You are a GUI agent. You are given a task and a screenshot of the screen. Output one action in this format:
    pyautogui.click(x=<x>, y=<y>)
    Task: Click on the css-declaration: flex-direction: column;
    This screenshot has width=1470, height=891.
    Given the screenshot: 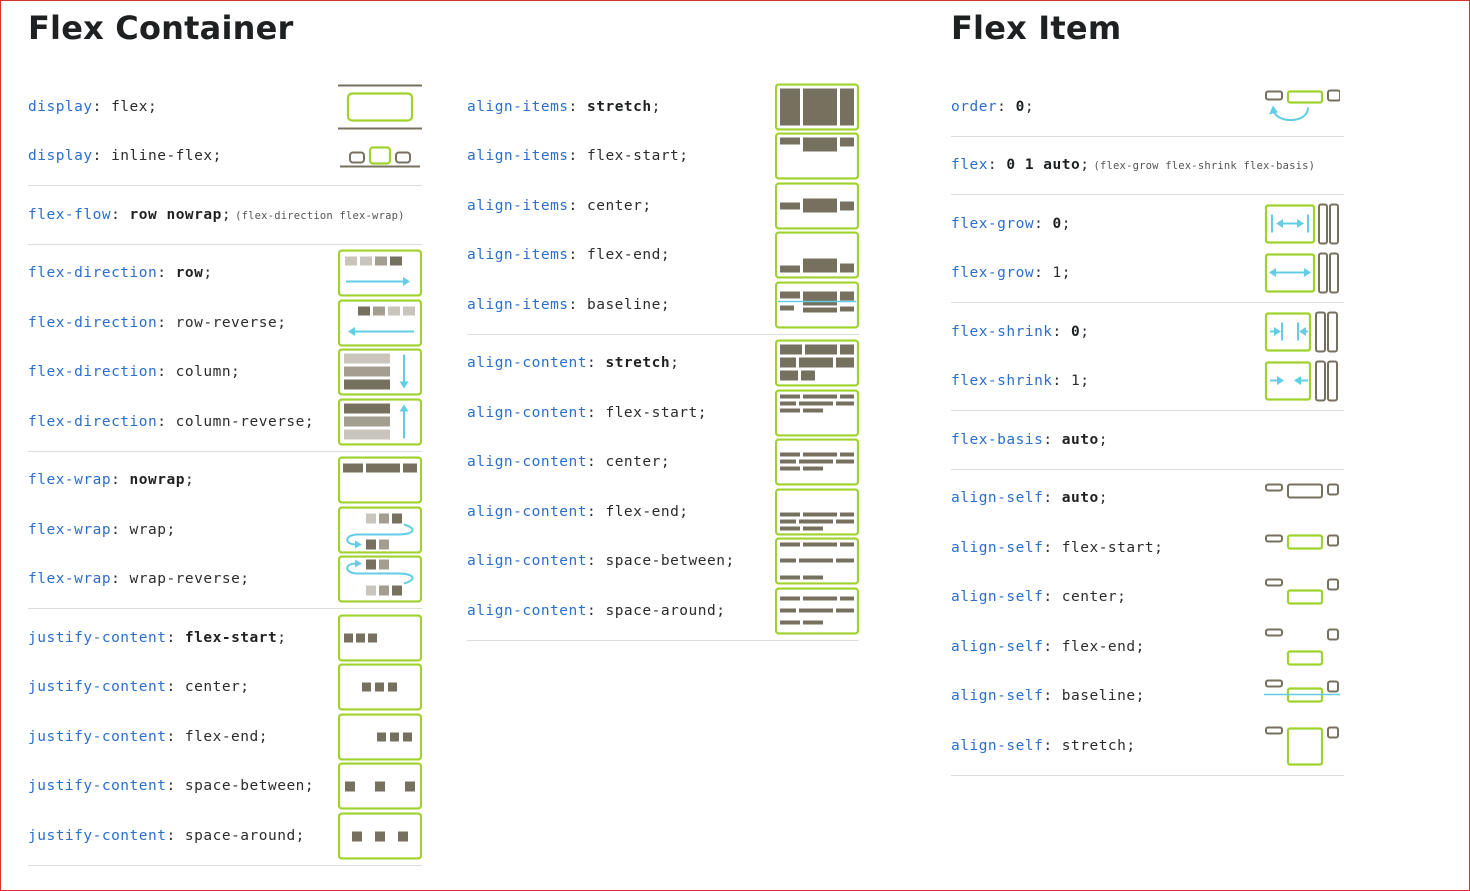 What is the action you would take?
    pyautogui.click(x=134, y=372)
    